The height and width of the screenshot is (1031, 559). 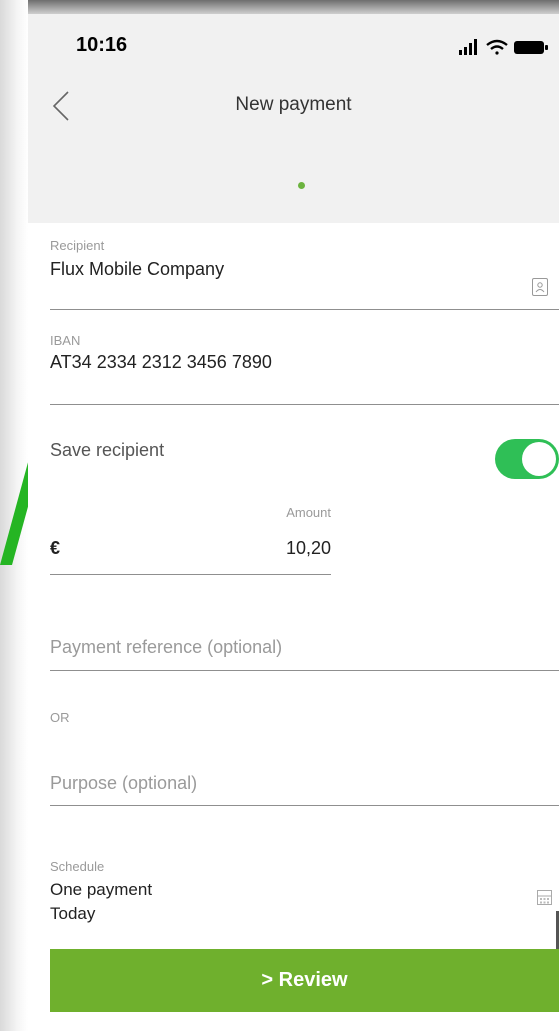 I want to click on review-button: > Review, so click(x=304, y=980).